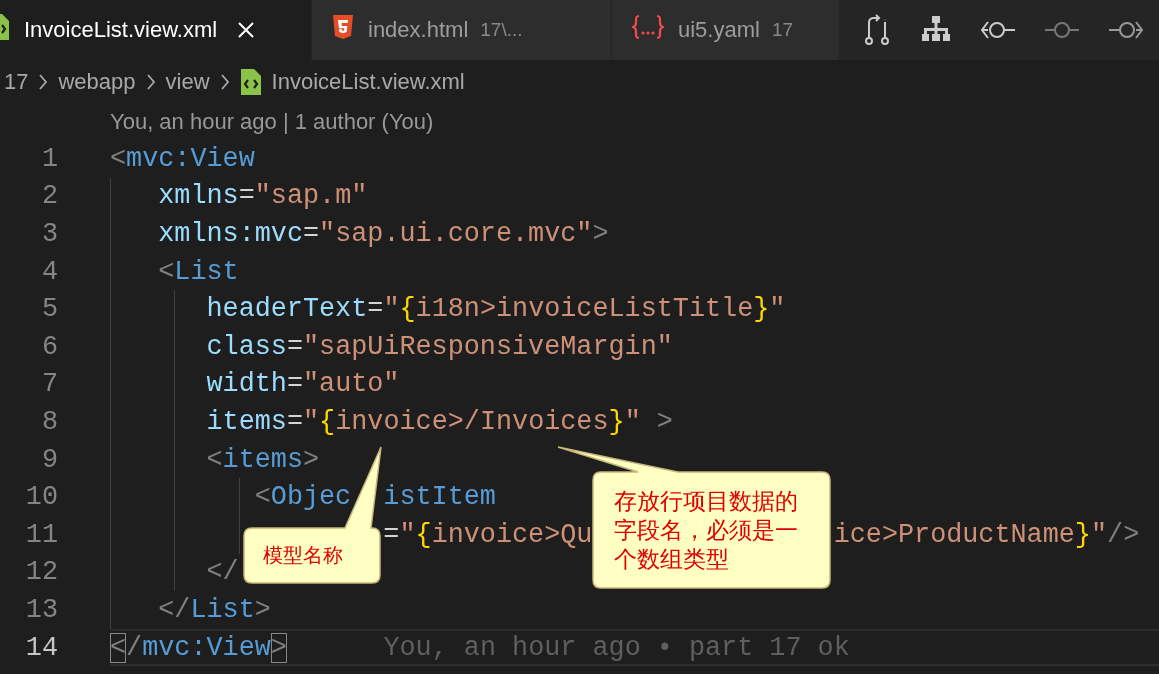  Describe the element at coordinates (706, 530) in the screenshot. I see `callout-text: 存放行项目数据的字段名，必须是一个数组类型` at that location.